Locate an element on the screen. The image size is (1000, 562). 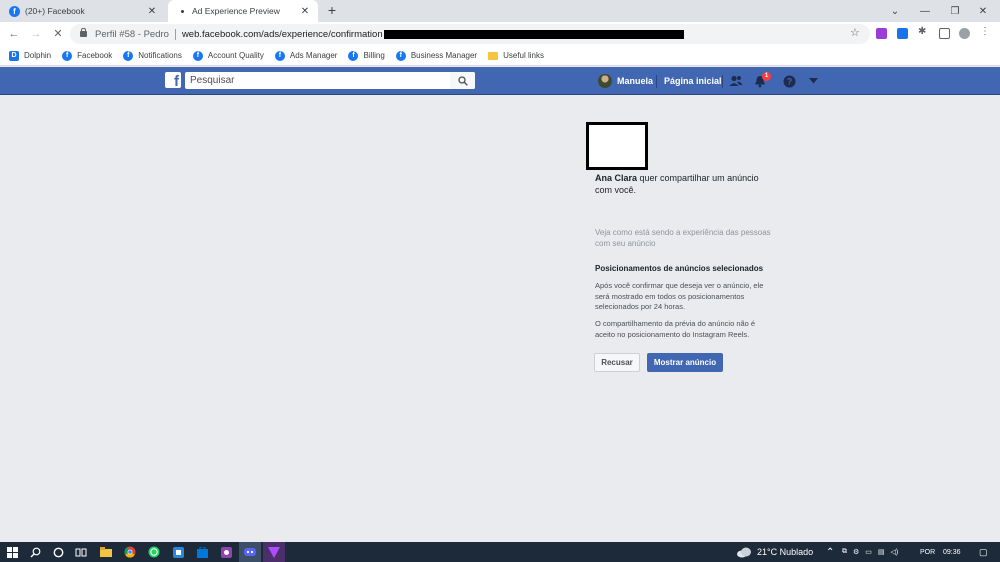
ad-preview-thumbnail is located at coordinates (617, 146).